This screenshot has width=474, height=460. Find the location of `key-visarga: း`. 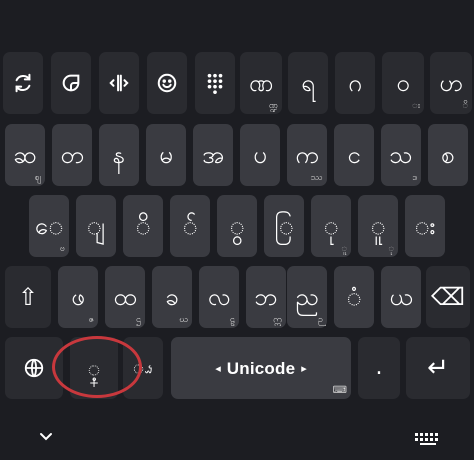

key-visarga: း is located at coordinates (425, 226).